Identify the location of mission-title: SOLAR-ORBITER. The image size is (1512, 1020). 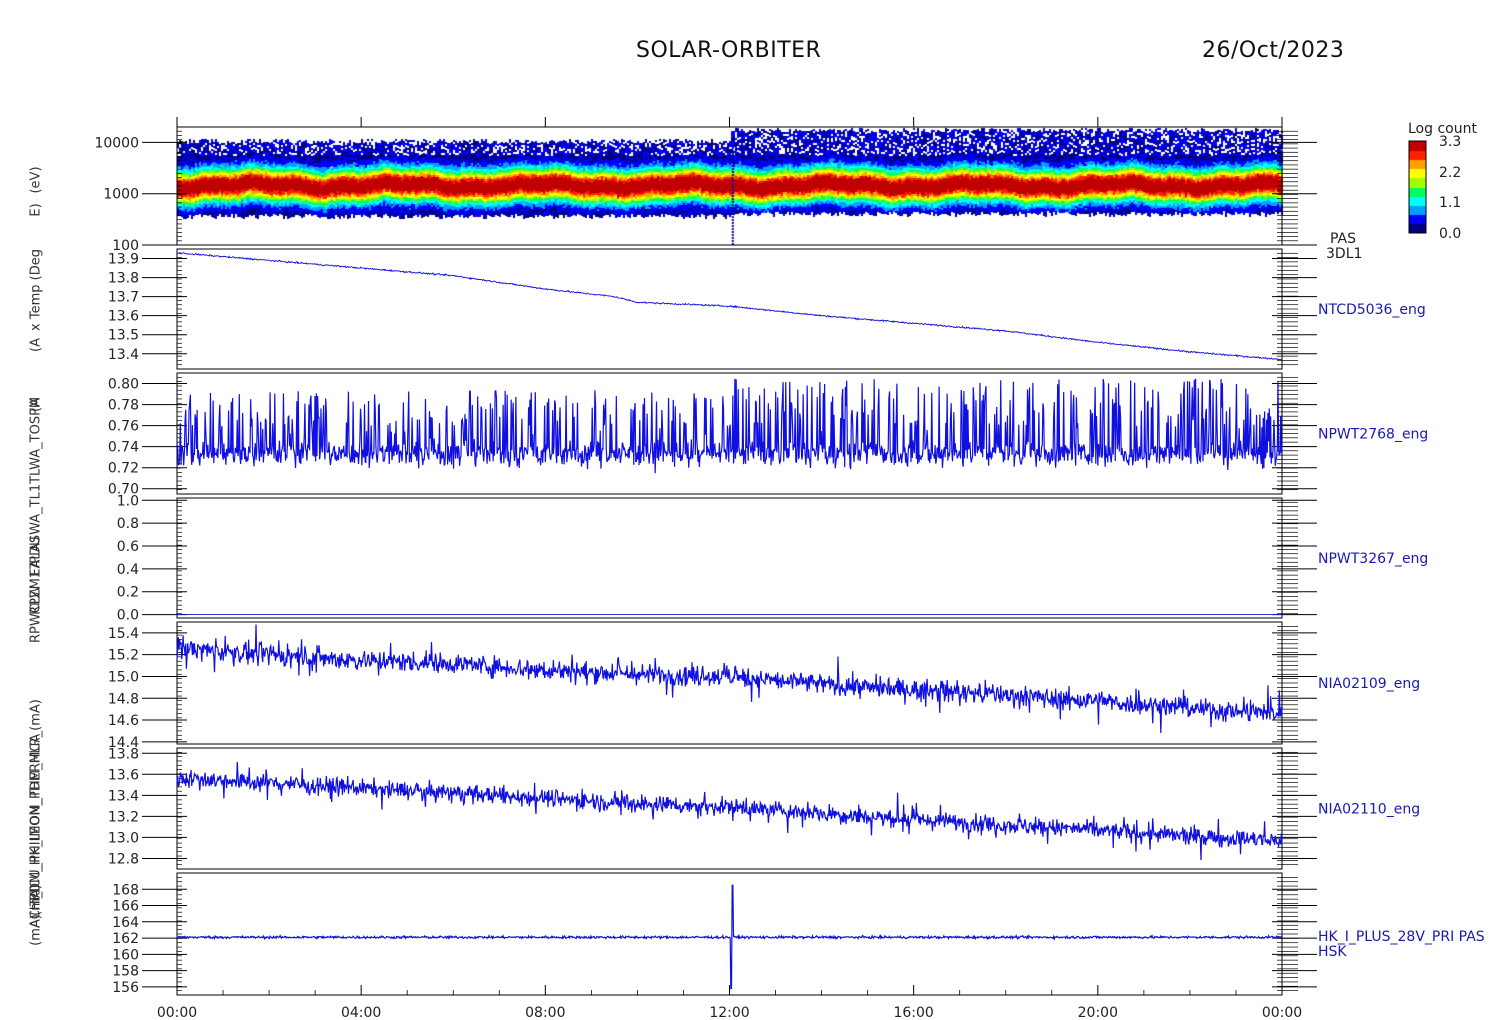
(729, 50).